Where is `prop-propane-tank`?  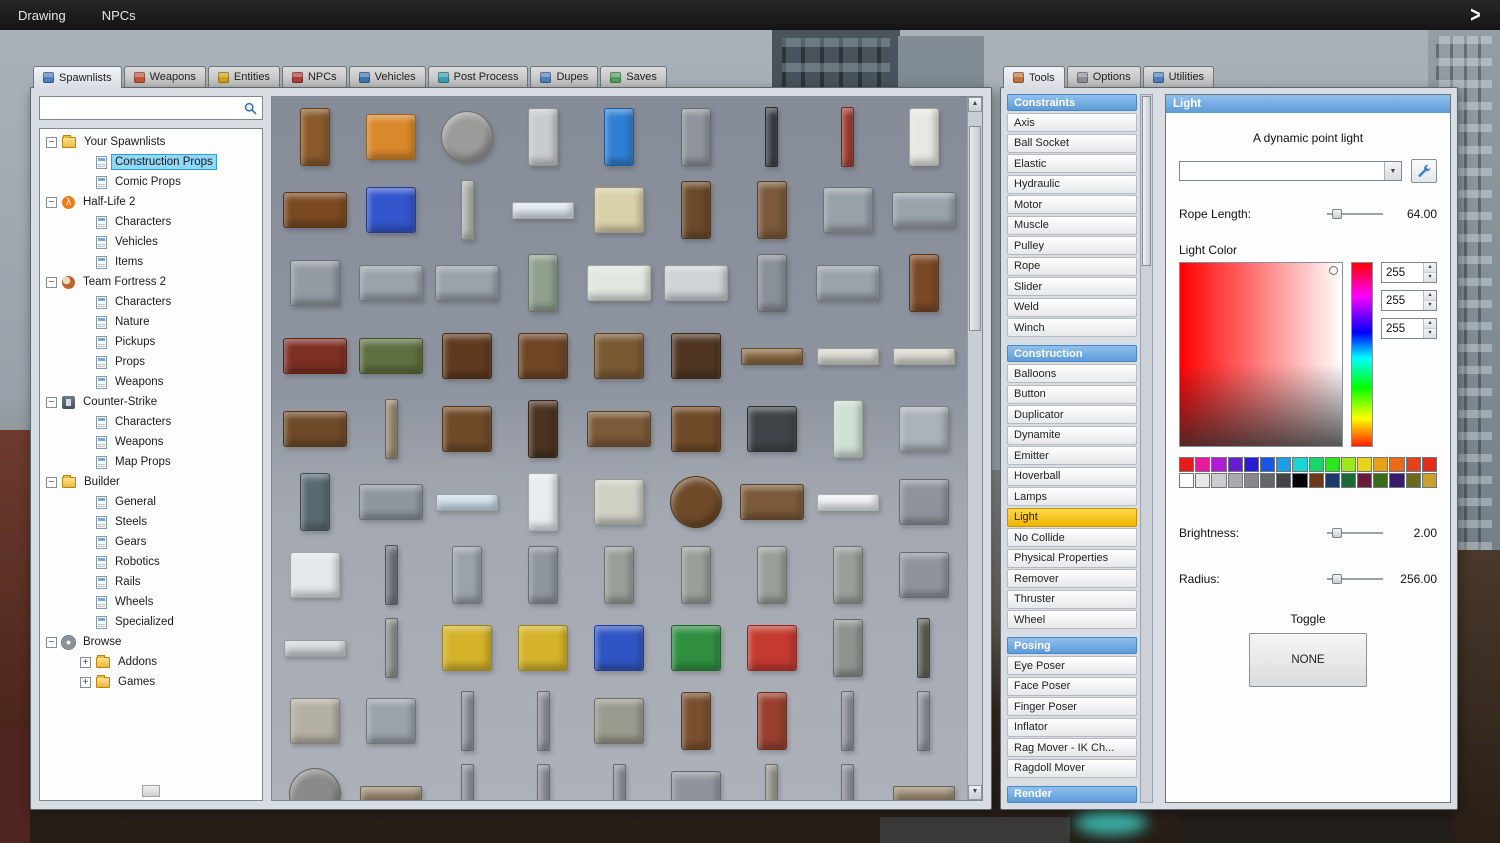
prop-propane-tank is located at coordinates (924, 137).